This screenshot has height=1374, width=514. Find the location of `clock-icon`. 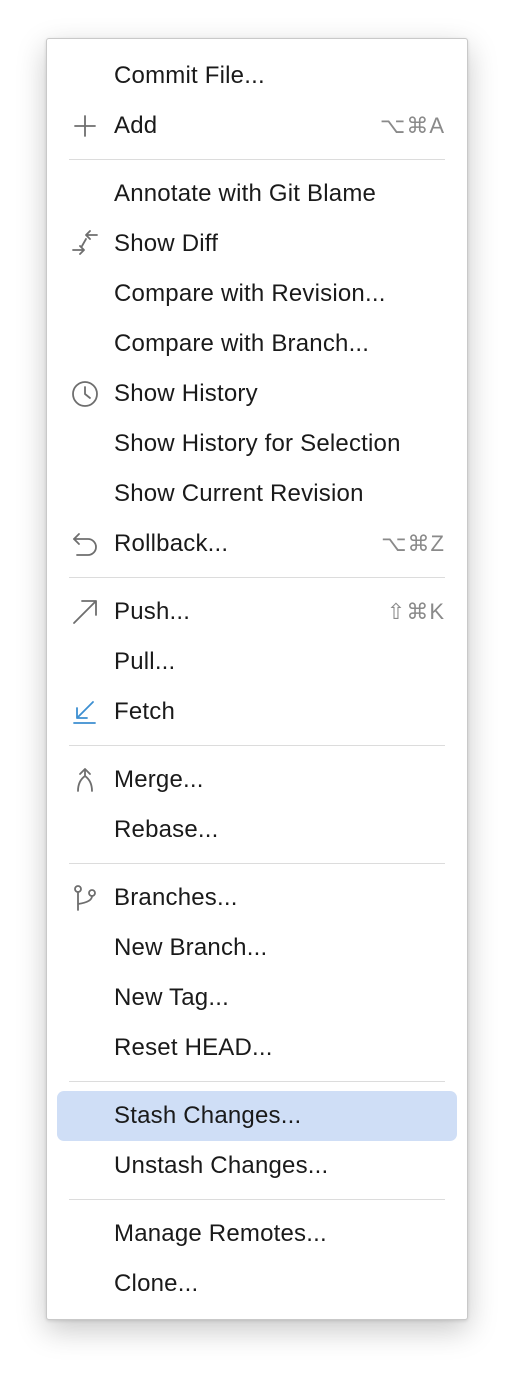

clock-icon is located at coordinates (85, 394).